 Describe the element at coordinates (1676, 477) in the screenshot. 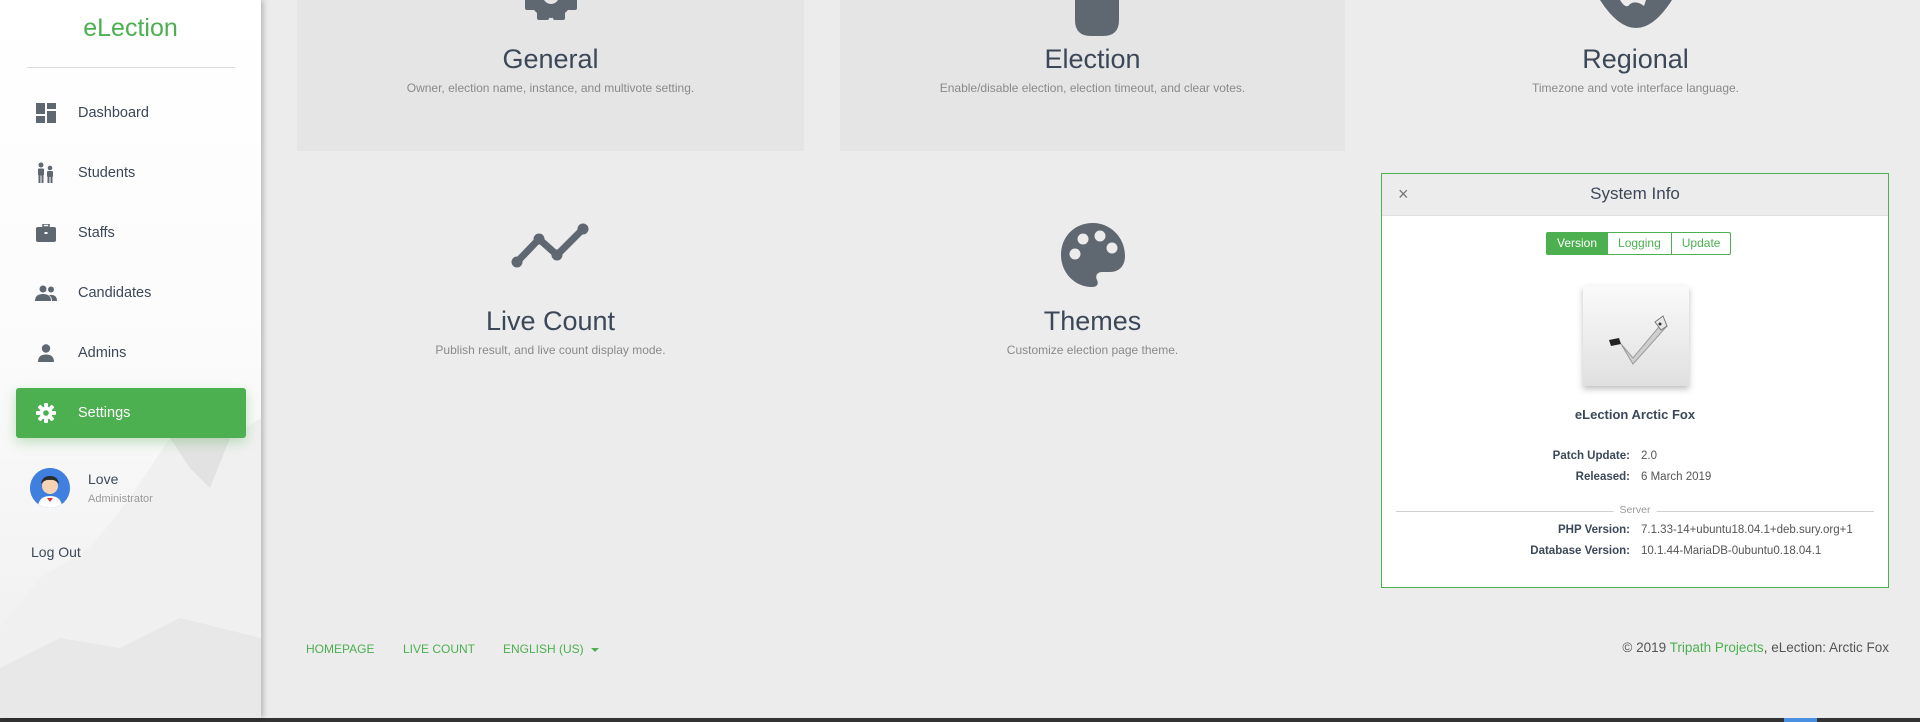

I see `released-value: 6 March 2019` at that location.